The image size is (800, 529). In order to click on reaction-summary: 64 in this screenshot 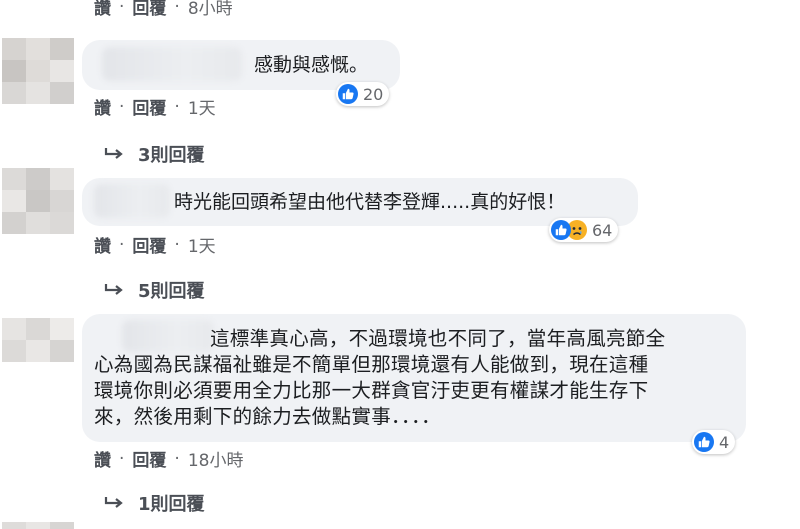, I will do `click(584, 230)`.